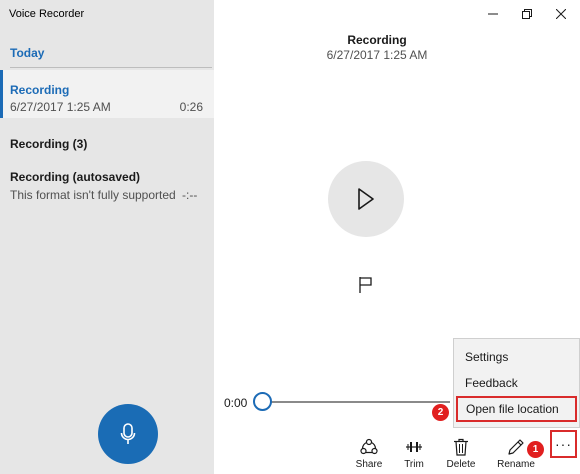 Image resolution: width=580 pixels, height=474 pixels. Describe the element at coordinates (107, 94) in the screenshot. I see `recording-list-item-selected: Recording 6/27/2017 1:25 AM 0:26` at that location.